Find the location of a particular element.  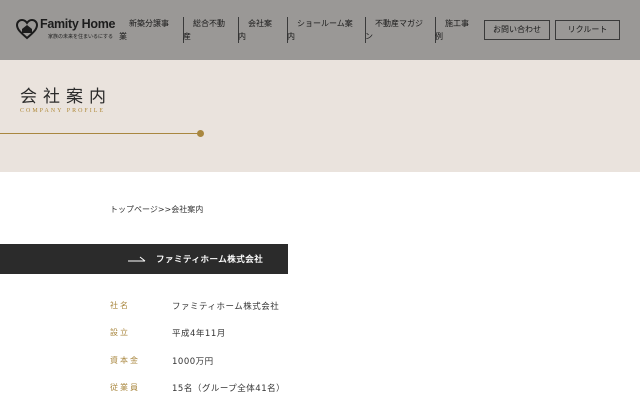

nav-label-line1: 施工事 is located at coordinates (457, 23).